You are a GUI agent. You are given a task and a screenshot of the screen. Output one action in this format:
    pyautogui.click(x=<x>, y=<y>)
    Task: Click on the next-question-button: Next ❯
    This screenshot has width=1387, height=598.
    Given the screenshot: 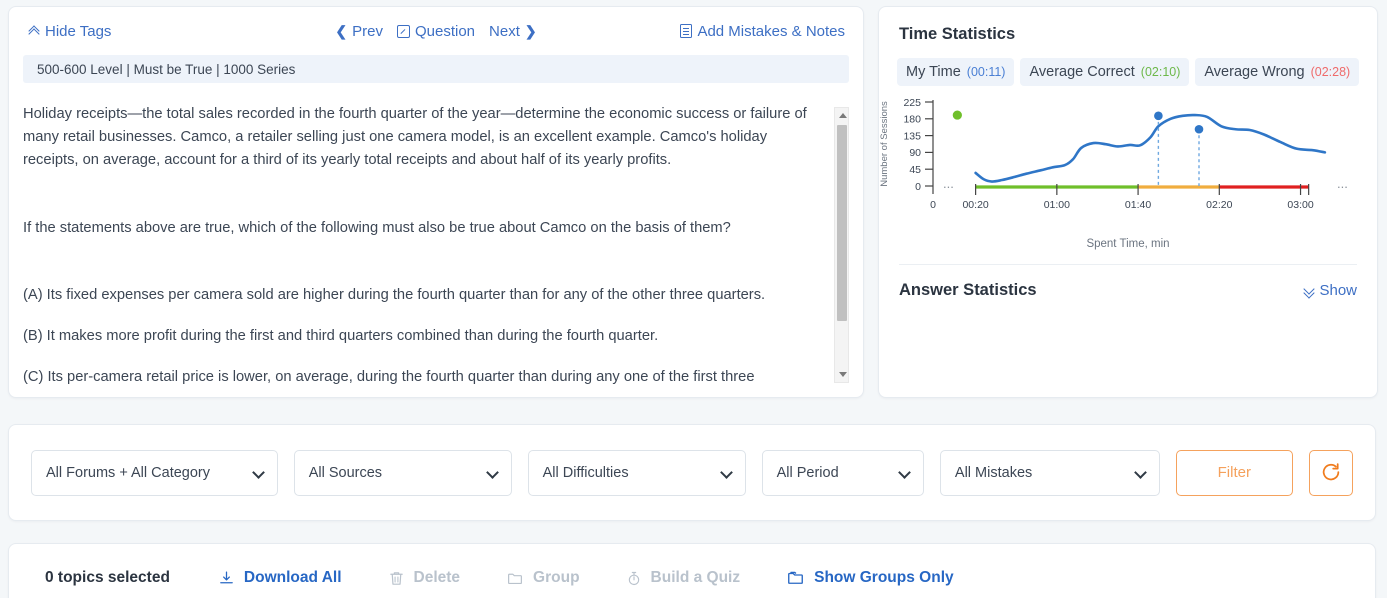 What is the action you would take?
    pyautogui.click(x=513, y=31)
    